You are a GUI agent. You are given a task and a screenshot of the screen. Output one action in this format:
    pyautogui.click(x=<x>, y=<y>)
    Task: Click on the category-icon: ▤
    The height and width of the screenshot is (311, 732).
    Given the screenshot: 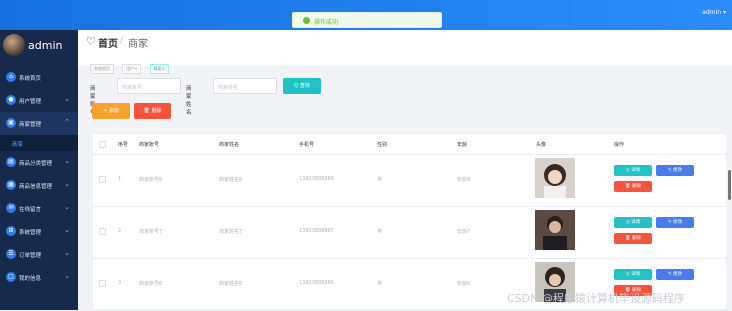 What is the action you would take?
    pyautogui.click(x=11, y=162)
    